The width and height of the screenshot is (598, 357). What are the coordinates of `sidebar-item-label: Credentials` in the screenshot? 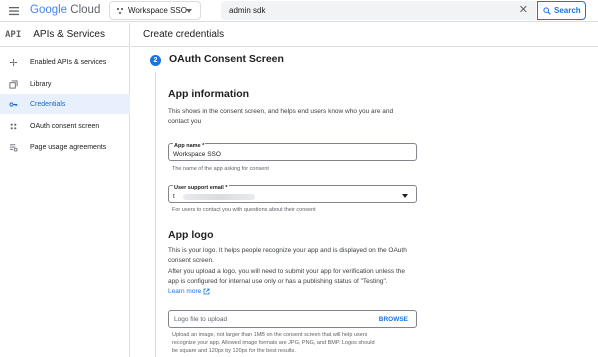 It's located at (48, 104).